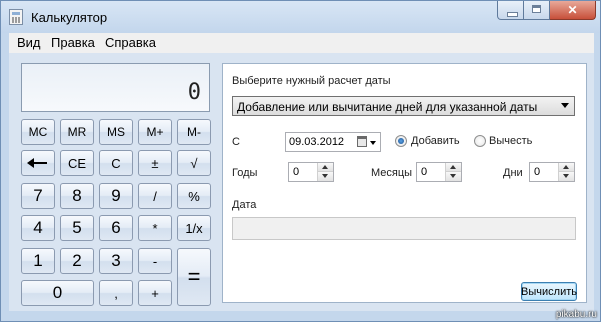 This screenshot has height=322, width=601. Describe the element at coordinates (73, 42) in the screenshot. I see `menu-edit: Правка` at that location.